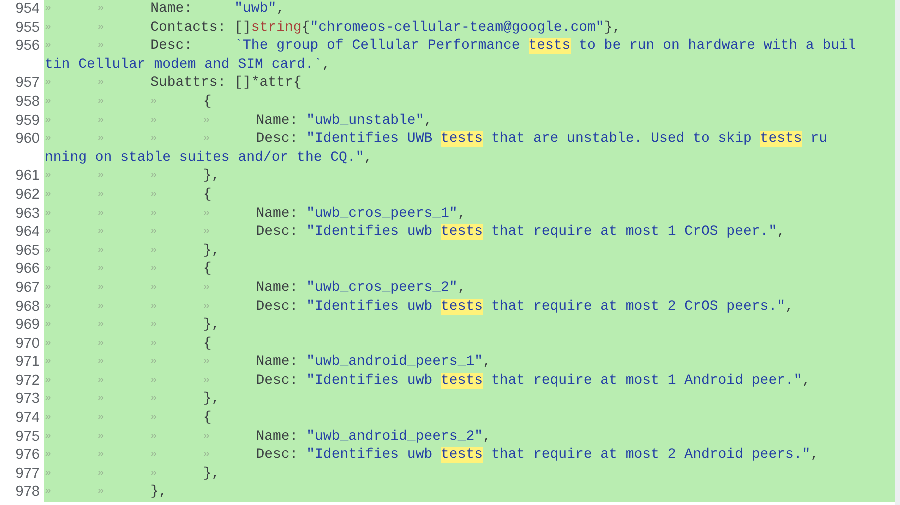  What do you see at coordinates (374, 362) in the screenshot?
I see `code-text: Name: "uwb_android_peers_1",` at bounding box center [374, 362].